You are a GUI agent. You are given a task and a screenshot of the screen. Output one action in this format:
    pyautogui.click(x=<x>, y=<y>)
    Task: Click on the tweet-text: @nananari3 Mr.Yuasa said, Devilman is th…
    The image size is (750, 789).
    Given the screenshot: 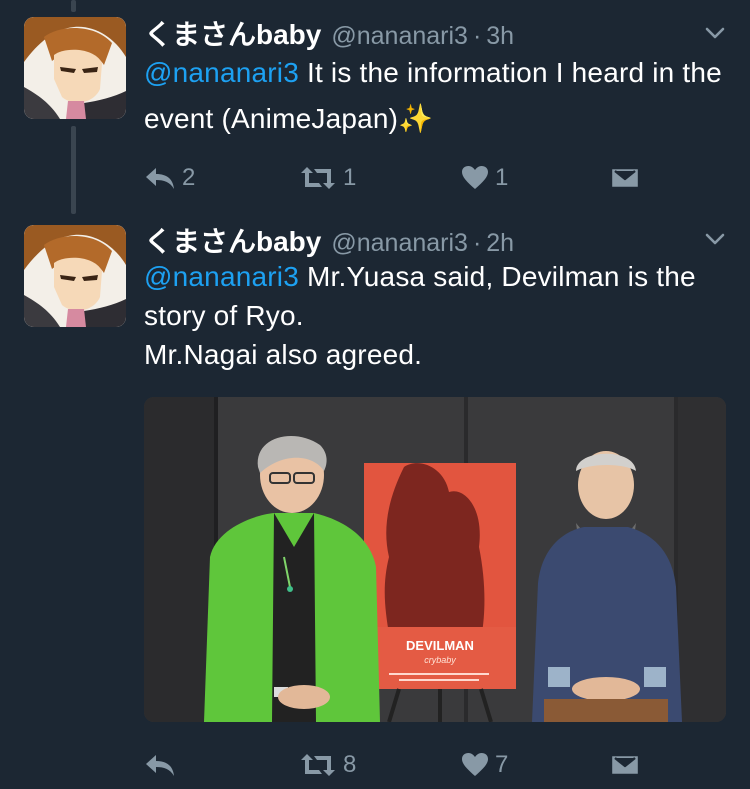 What is the action you would take?
    pyautogui.click(x=439, y=315)
    